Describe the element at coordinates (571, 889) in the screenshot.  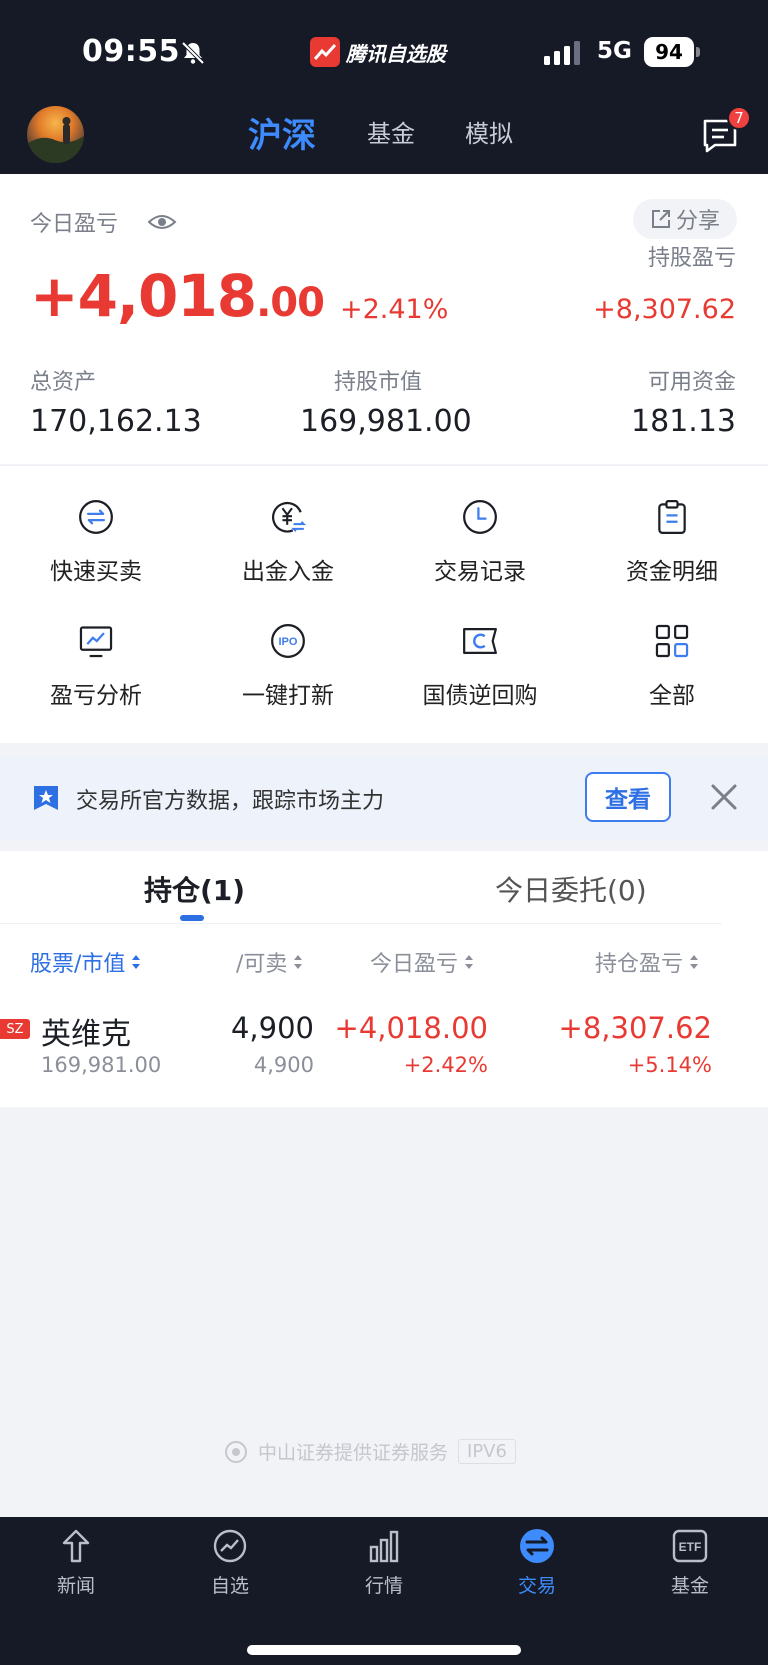
I see `tab-today-orders: 今日委托(0)` at that location.